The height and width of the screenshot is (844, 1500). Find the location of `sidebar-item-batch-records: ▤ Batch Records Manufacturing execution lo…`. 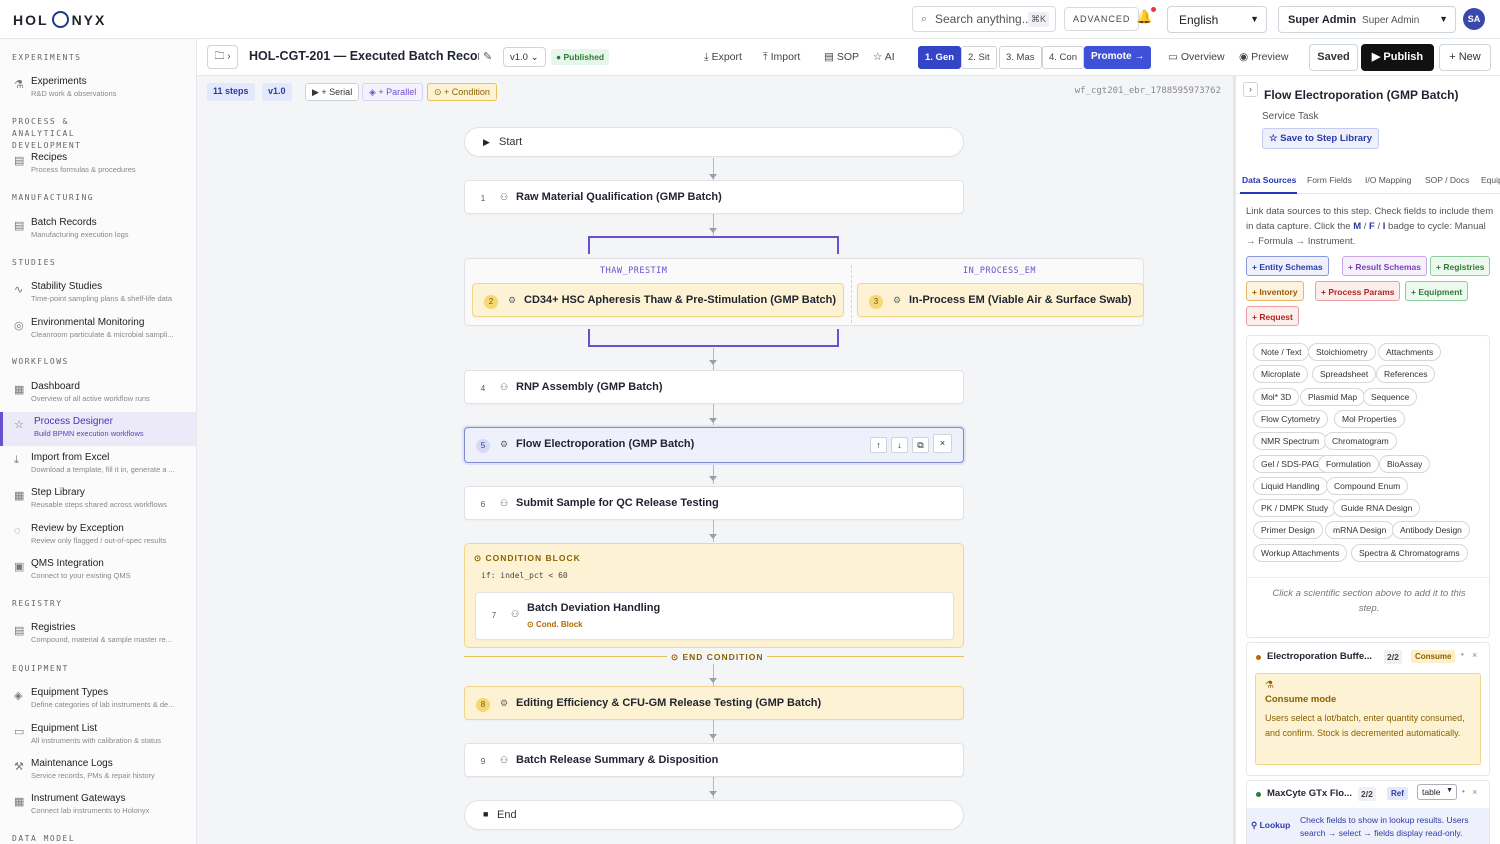

sidebar-item-batch-records: ▤ Batch Records Manufacturing execution lo… is located at coordinates (98, 230).